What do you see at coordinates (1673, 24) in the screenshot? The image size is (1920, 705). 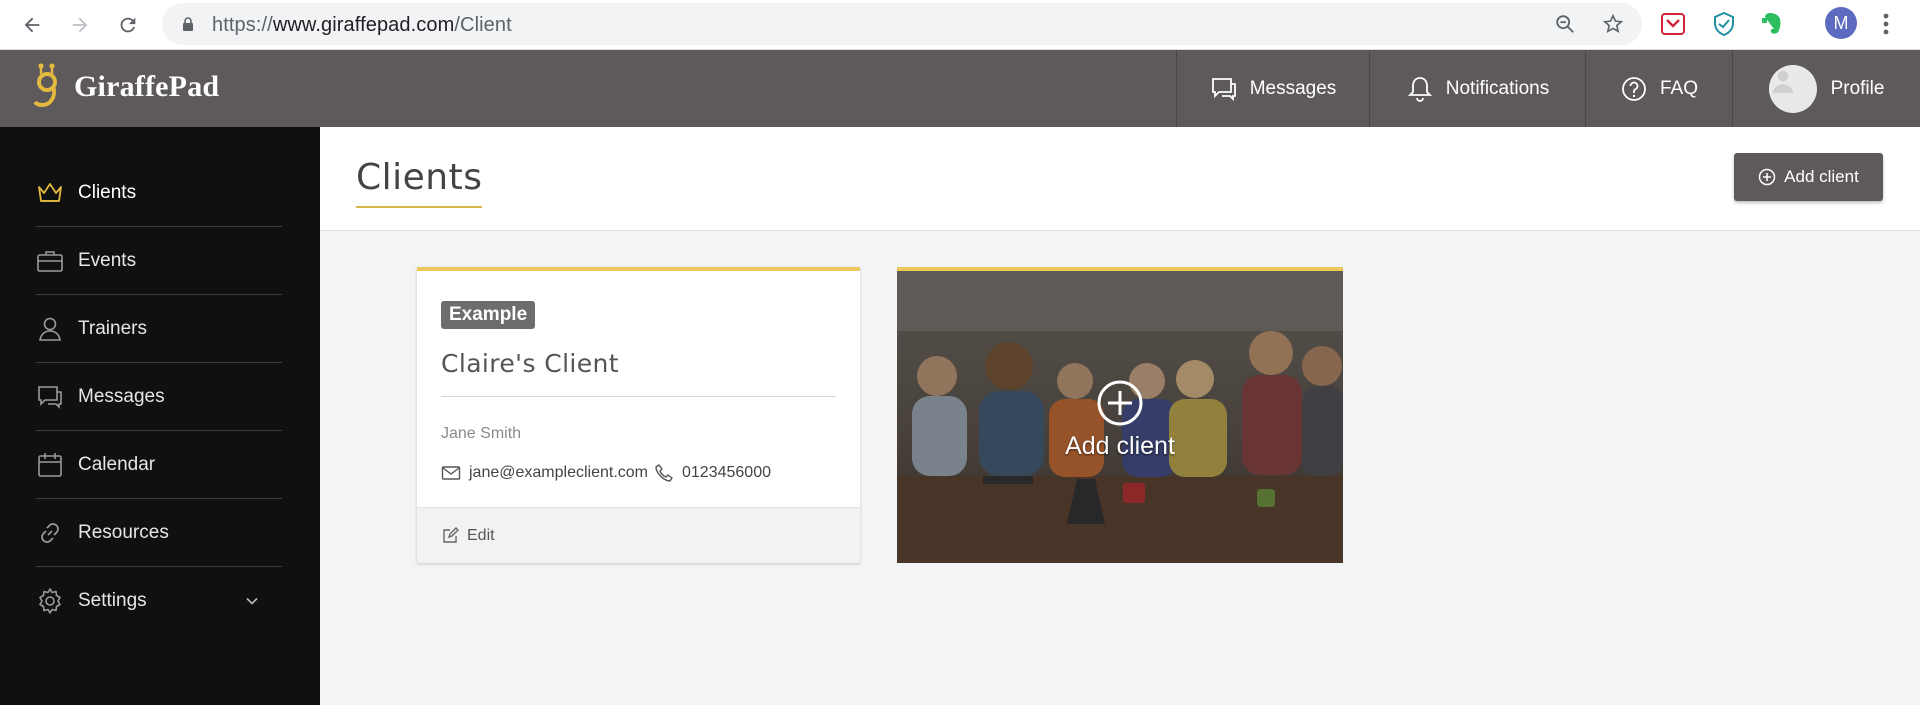 I see `pocket-extension-icon` at bounding box center [1673, 24].